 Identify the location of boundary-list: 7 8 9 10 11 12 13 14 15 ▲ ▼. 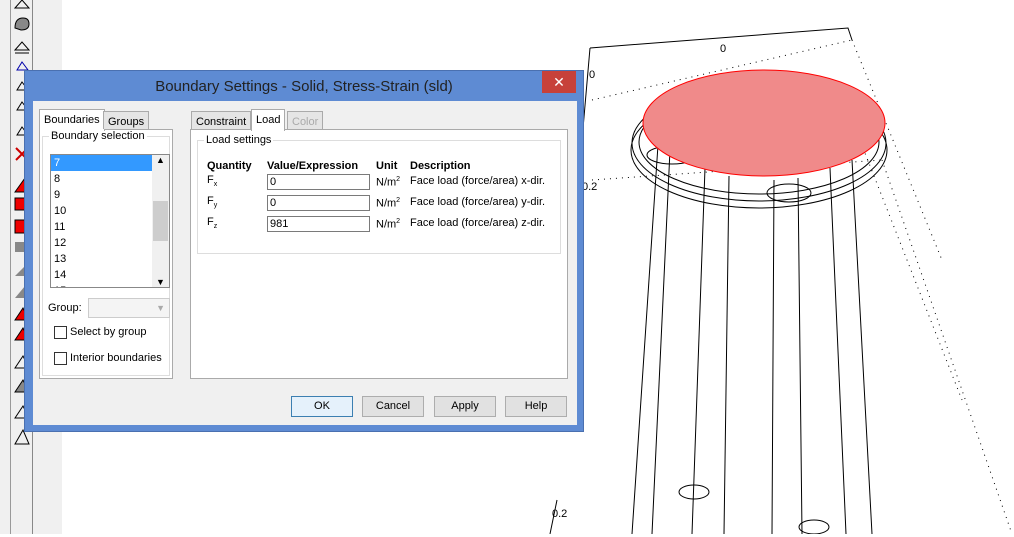
(110, 221).